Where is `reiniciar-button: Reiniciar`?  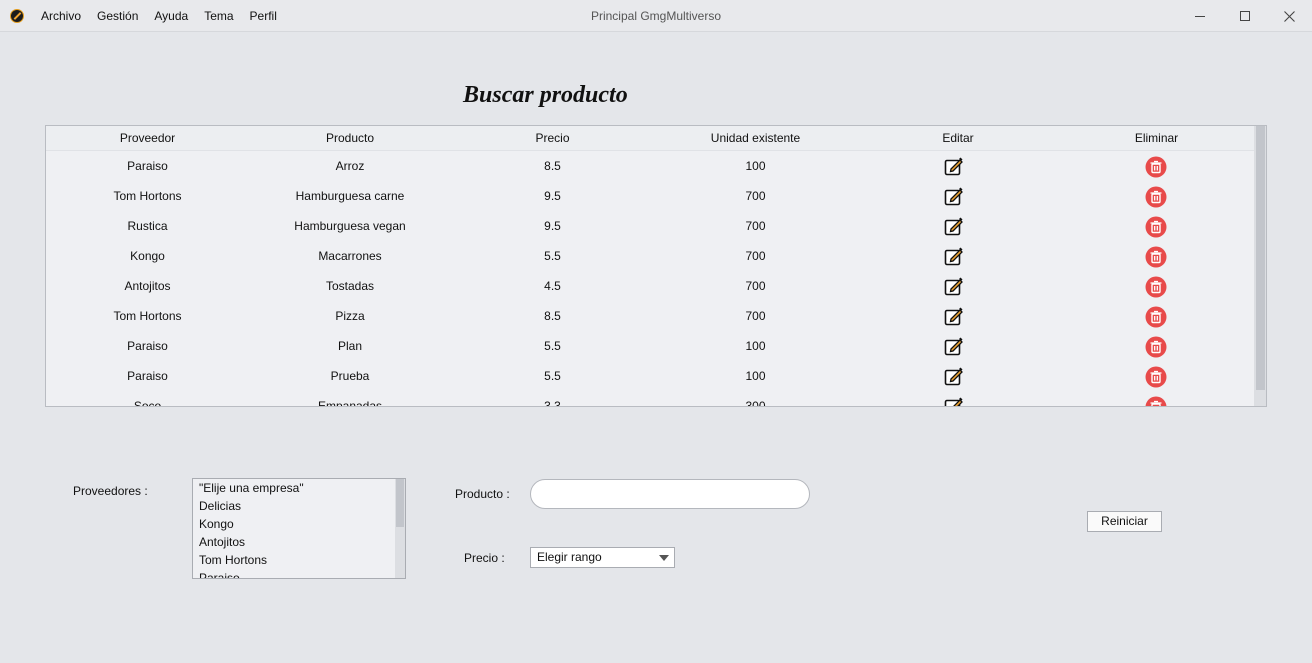
reiniciar-button: Reiniciar is located at coordinates (1124, 521).